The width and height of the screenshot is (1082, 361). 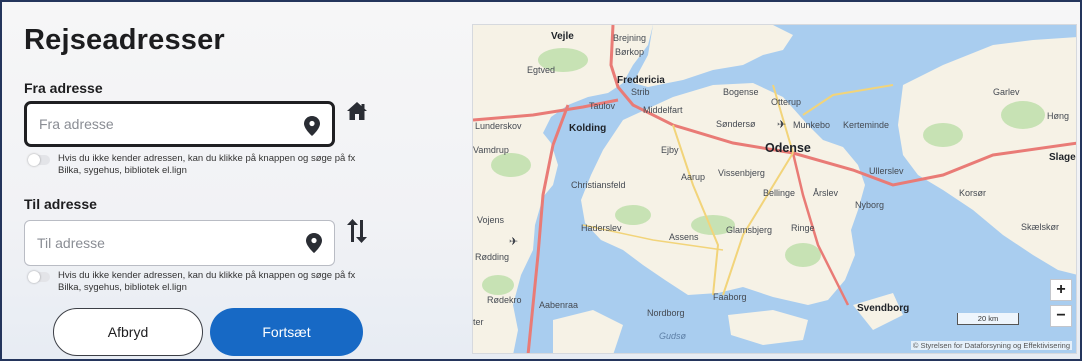 I want to click on home-icon, so click(x=357, y=111).